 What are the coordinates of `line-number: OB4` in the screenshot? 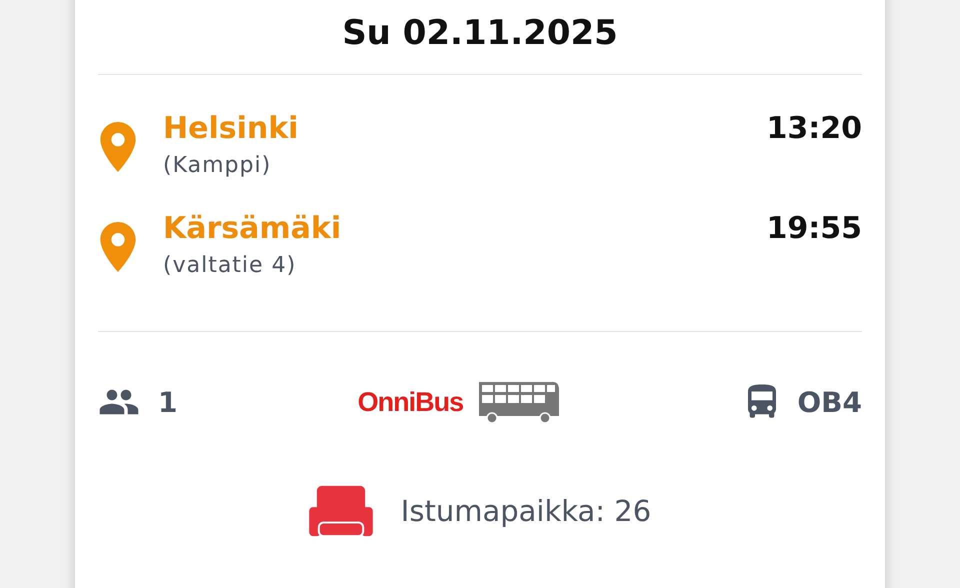 It's located at (829, 402).